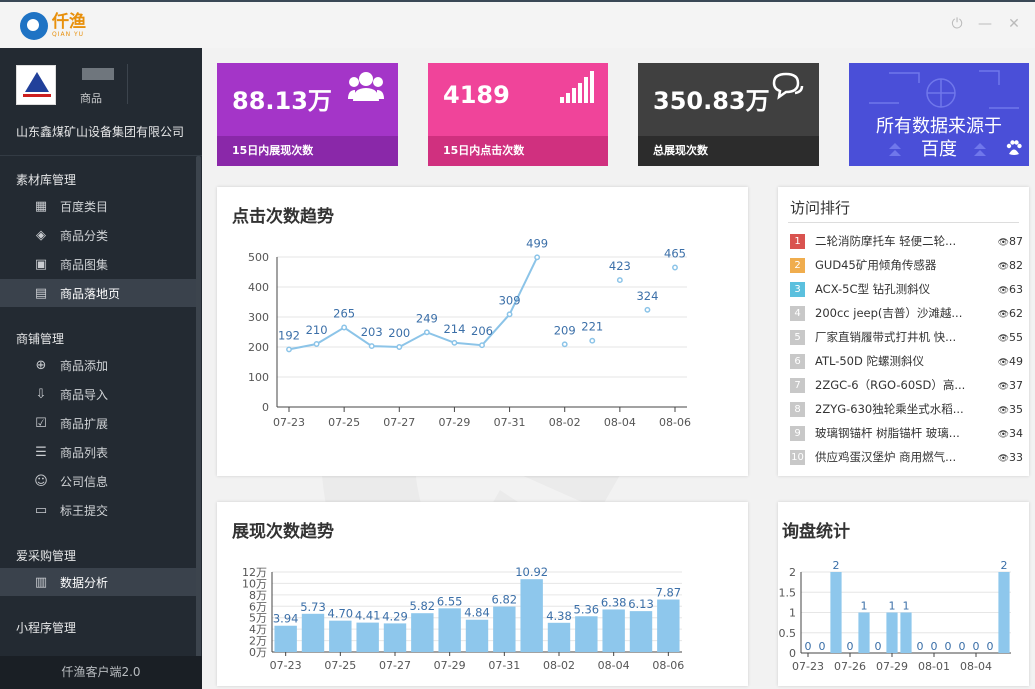 This screenshot has height=689, width=1035. What do you see at coordinates (788, 633) in the screenshot?
I see `y-tick-label: 0.5` at bounding box center [788, 633].